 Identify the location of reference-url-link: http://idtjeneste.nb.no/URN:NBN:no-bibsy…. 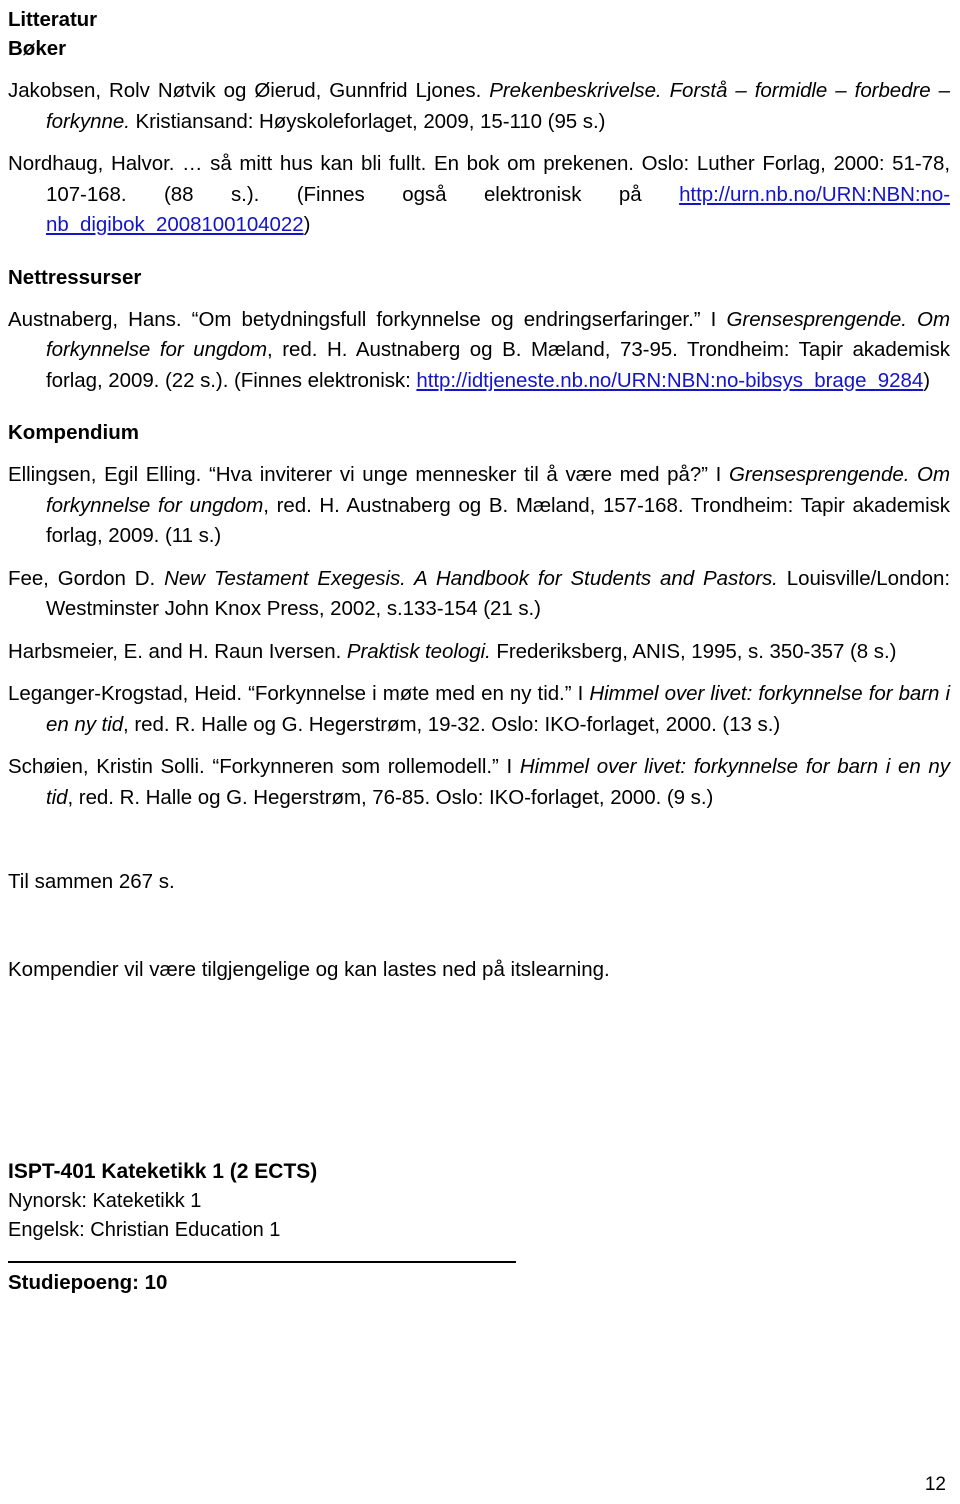
(669, 380).